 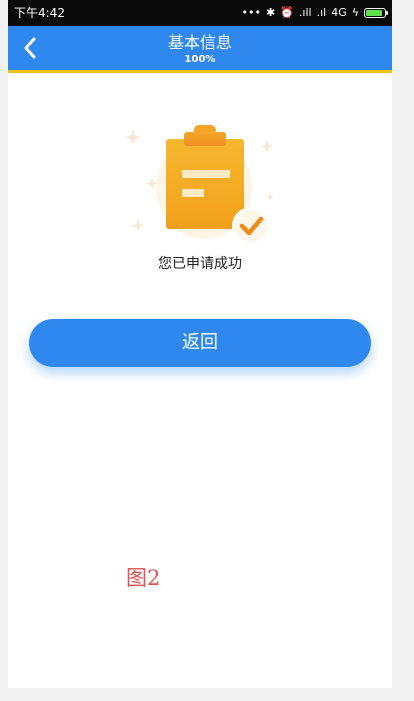 What do you see at coordinates (321, 12) in the screenshot?
I see `signal-icon-2: .ıl` at bounding box center [321, 12].